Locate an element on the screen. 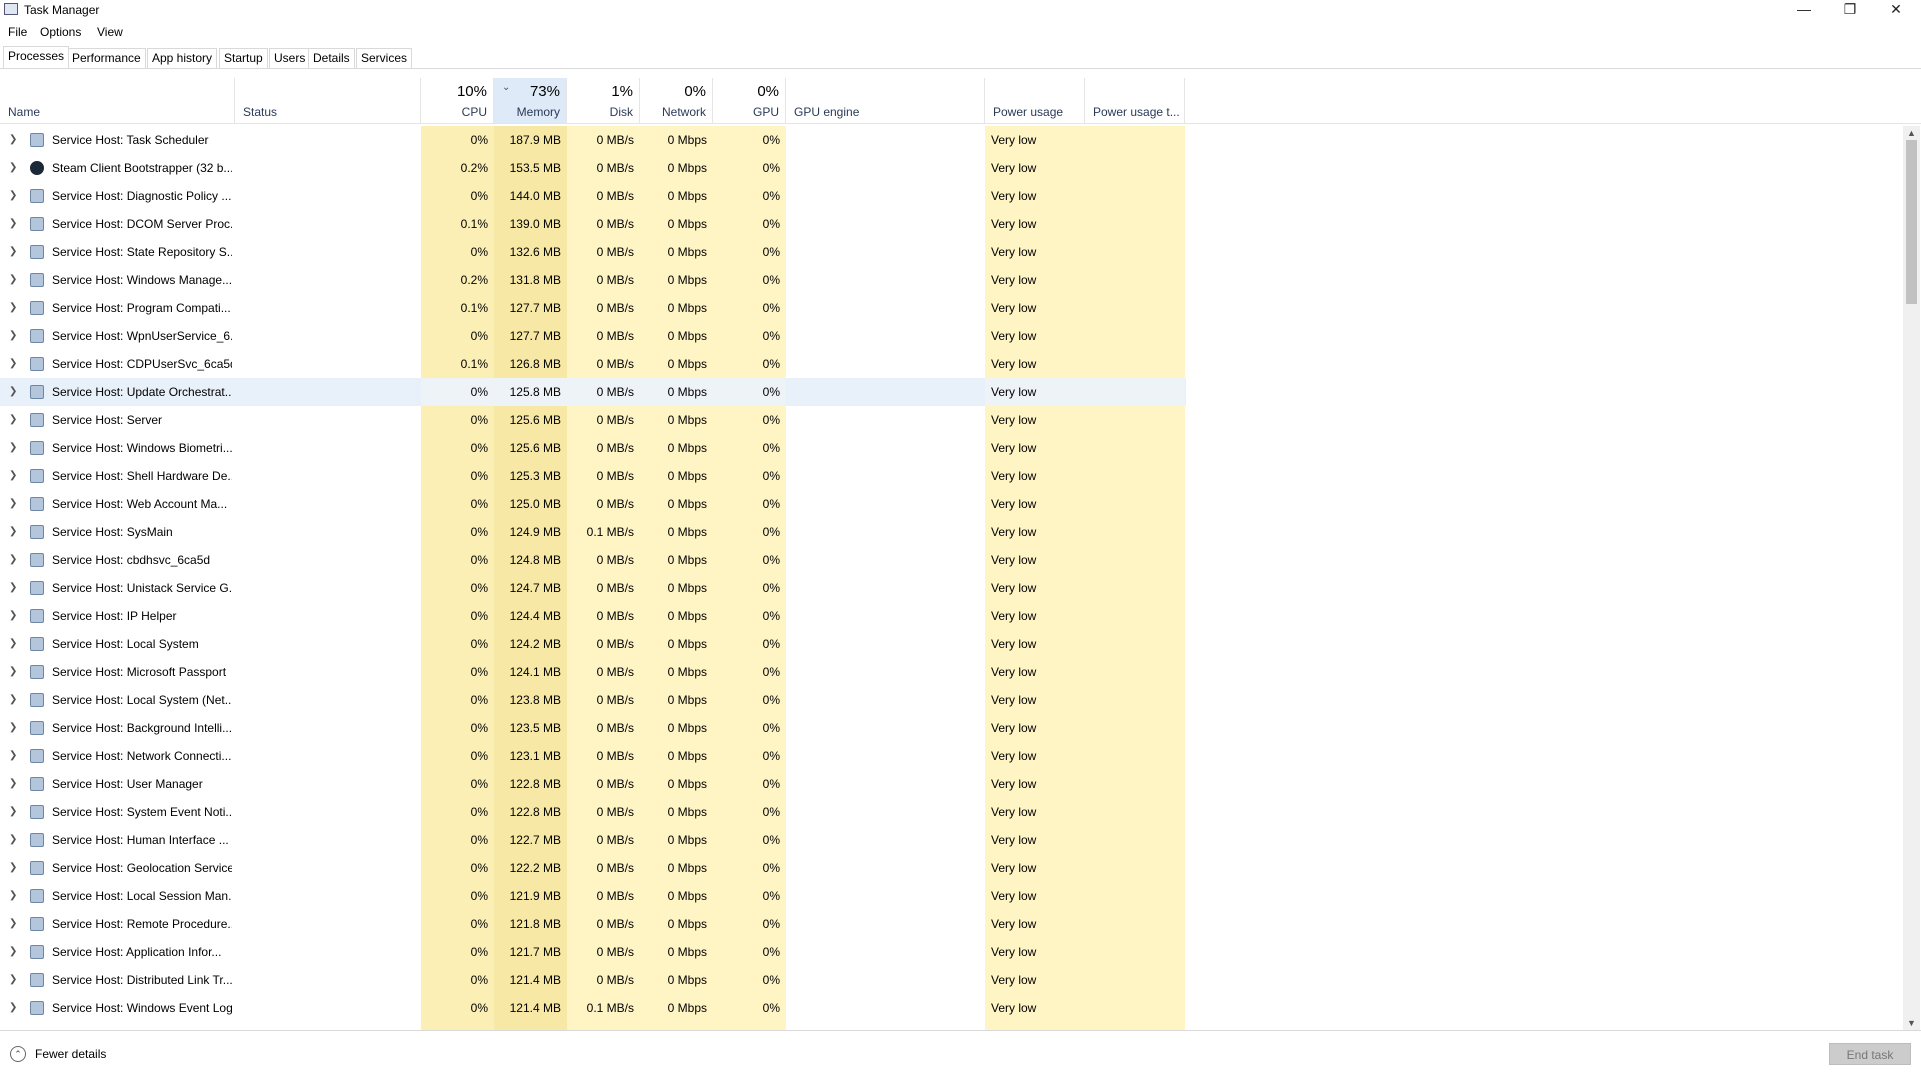 This screenshot has height=1080, width=1921. col-gpu-header: 0% GPU is located at coordinates (749, 100).